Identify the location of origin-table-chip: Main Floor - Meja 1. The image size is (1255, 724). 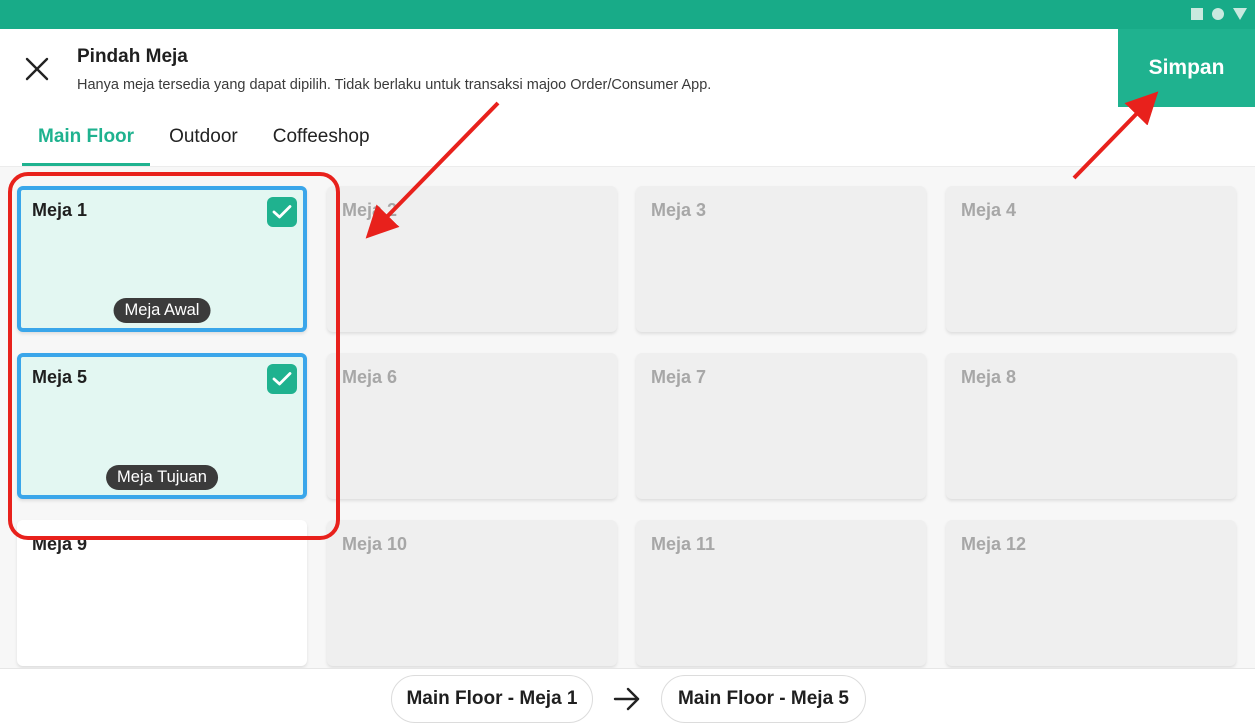
(492, 699).